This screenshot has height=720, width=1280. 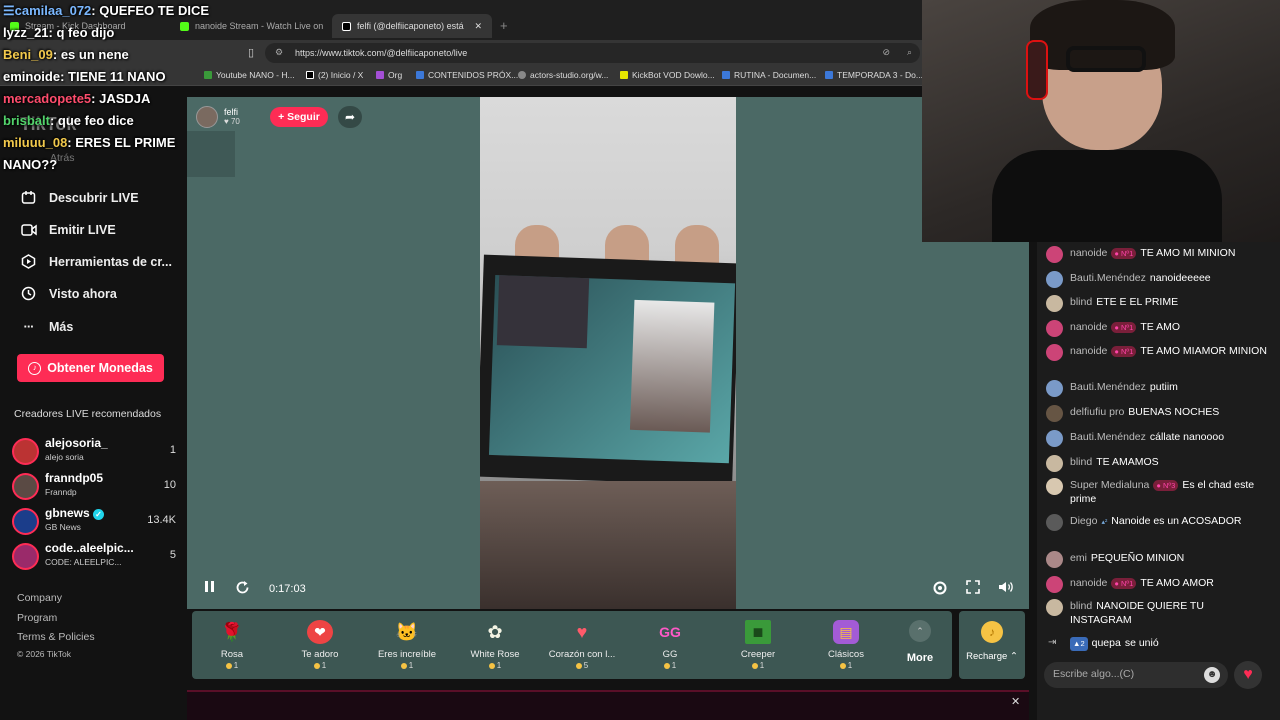 I want to click on pause-icon, so click(x=210, y=588).